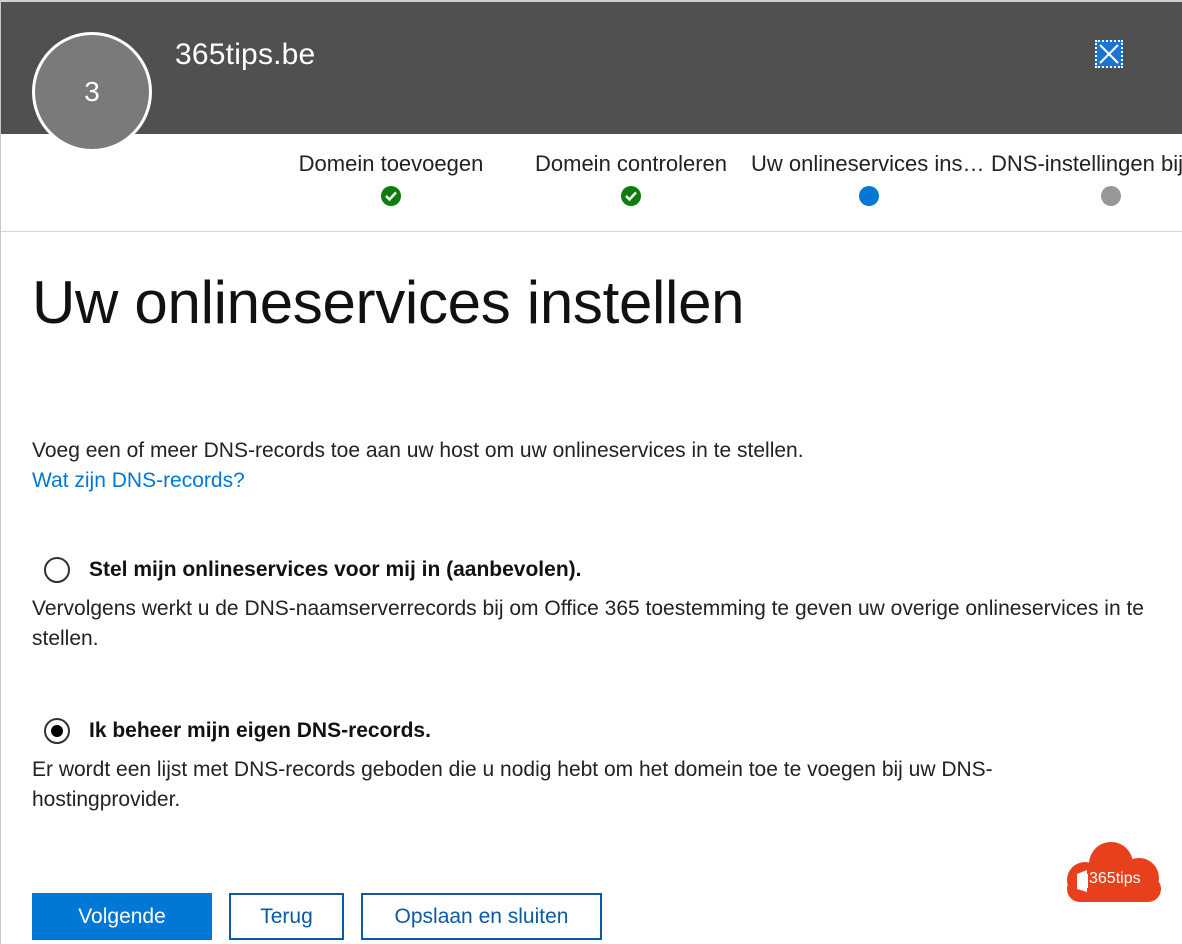 The height and width of the screenshot is (944, 1182). Describe the element at coordinates (57, 731) in the screenshot. I see `radio-manage-own-dns` at that location.